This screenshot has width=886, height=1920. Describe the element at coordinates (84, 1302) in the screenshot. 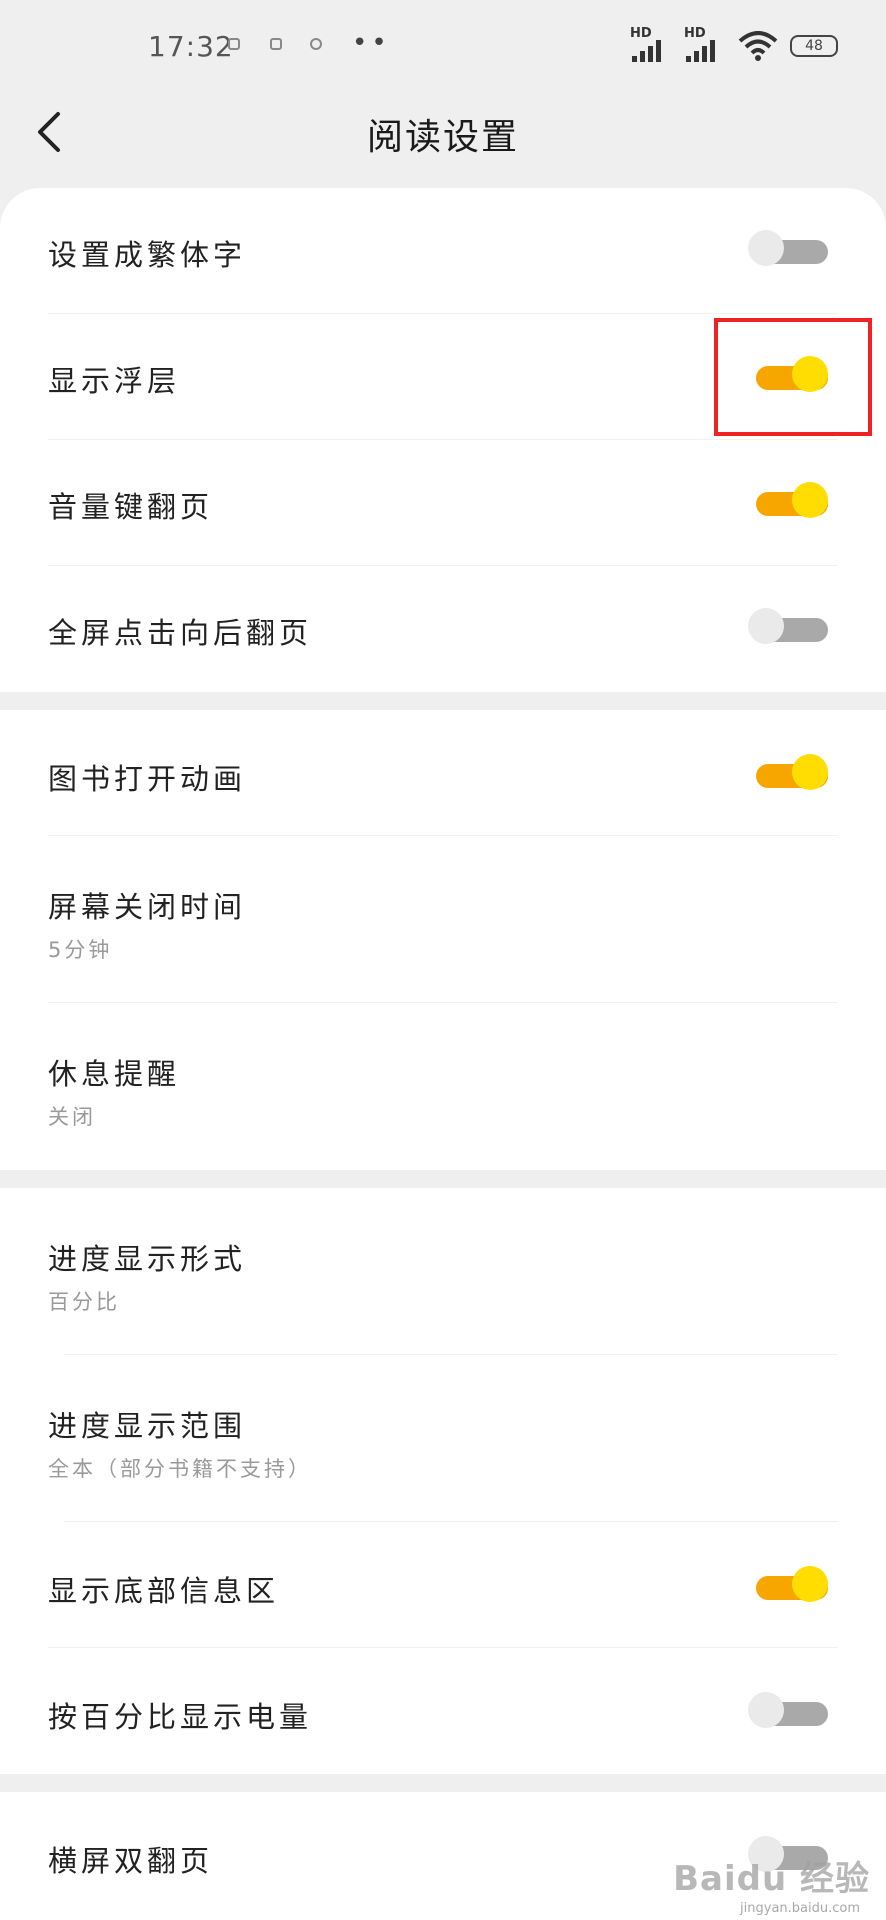

I see `setting-value: 百分比` at that location.